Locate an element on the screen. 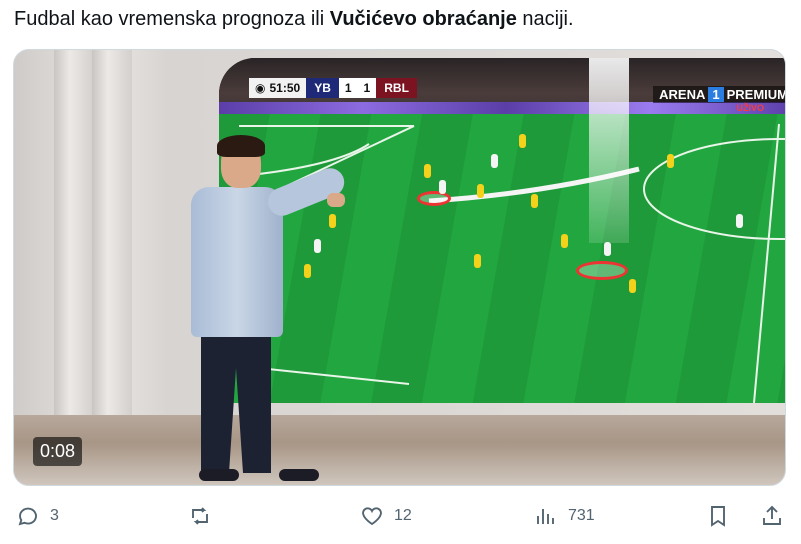 The height and width of the screenshot is (544, 801). presenter-hair is located at coordinates (241, 146).